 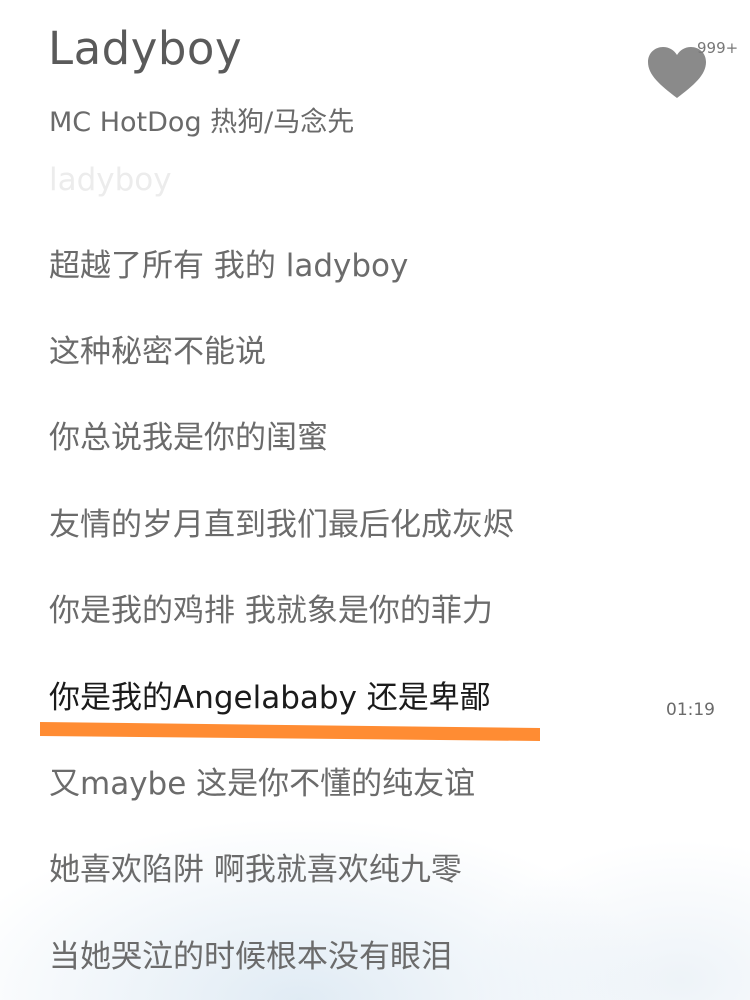 What do you see at coordinates (157, 348) in the screenshot?
I see `lyric-line: 这种秘密不能说` at bounding box center [157, 348].